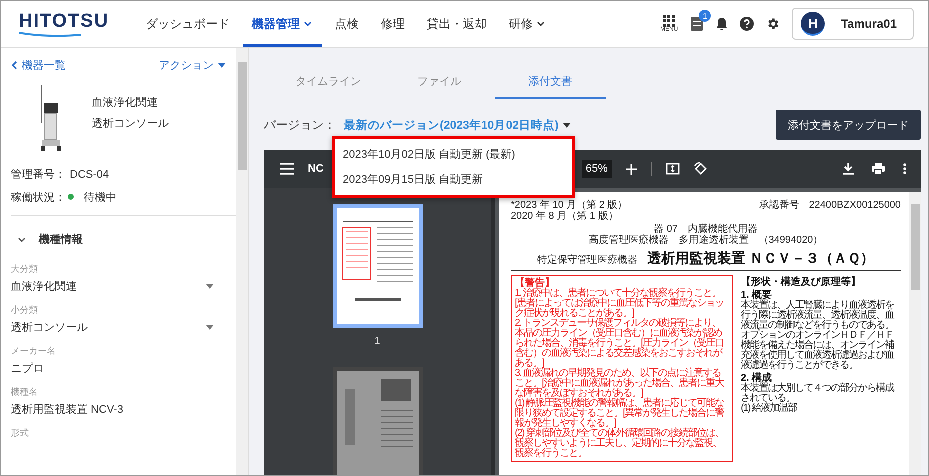  Describe the element at coordinates (801, 282) in the screenshot. I see `section-title: 【形状・構造及び原理等】` at that location.